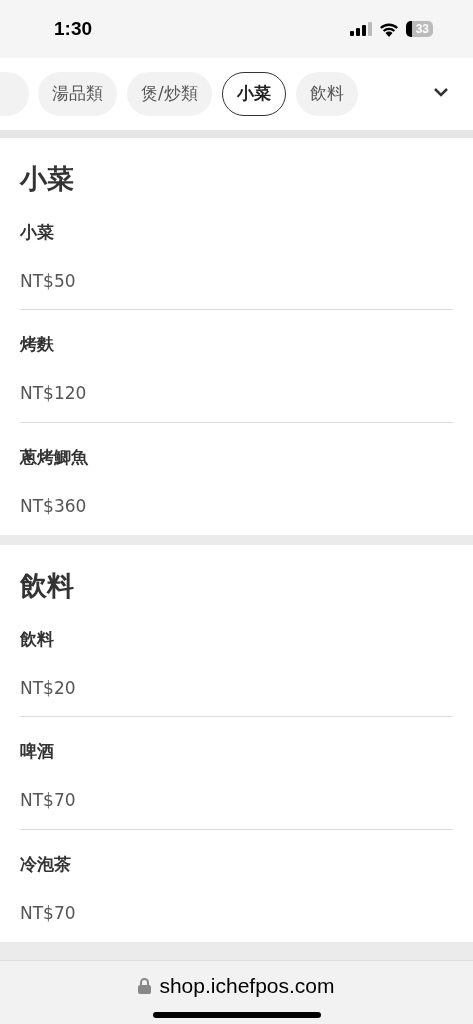 The height and width of the screenshot is (1024, 473). Describe the element at coordinates (45, 864) in the screenshot. I see `item-name: 冷泡茶` at that location.